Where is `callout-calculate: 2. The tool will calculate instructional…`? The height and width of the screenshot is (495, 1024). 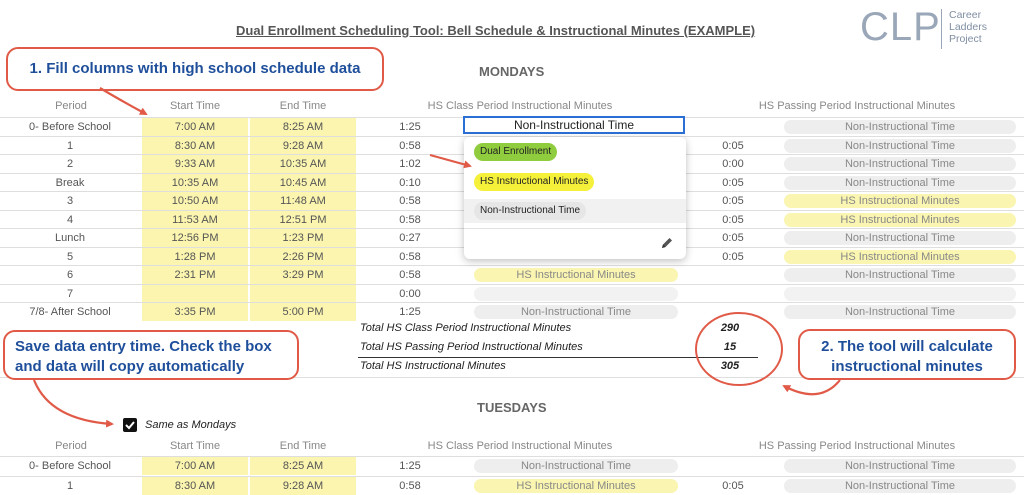 callout-calculate: 2. The tool will calculate instructional… is located at coordinates (907, 354).